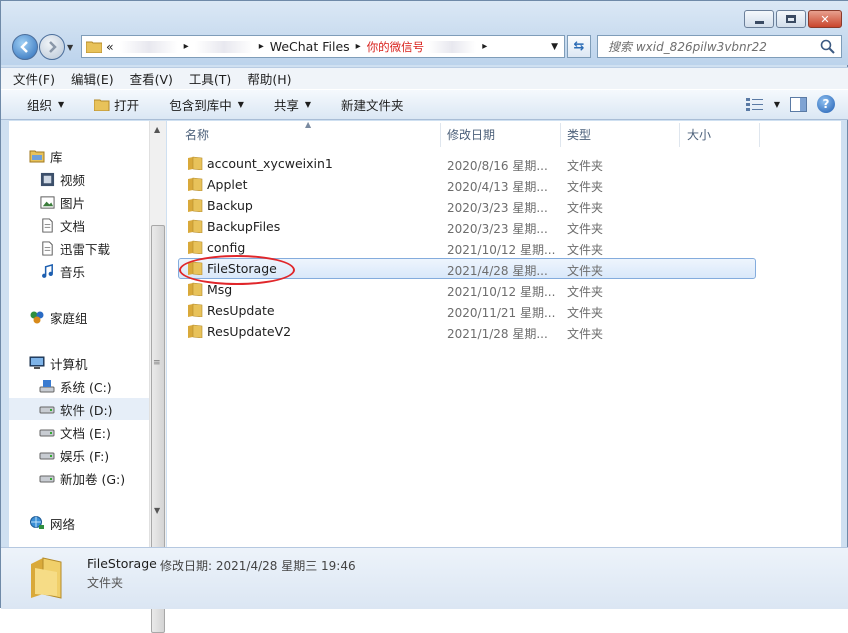 This screenshot has width=848, height=633. Describe the element at coordinates (309, 134) in the screenshot. I see `column-header-name: 名称` at that location.